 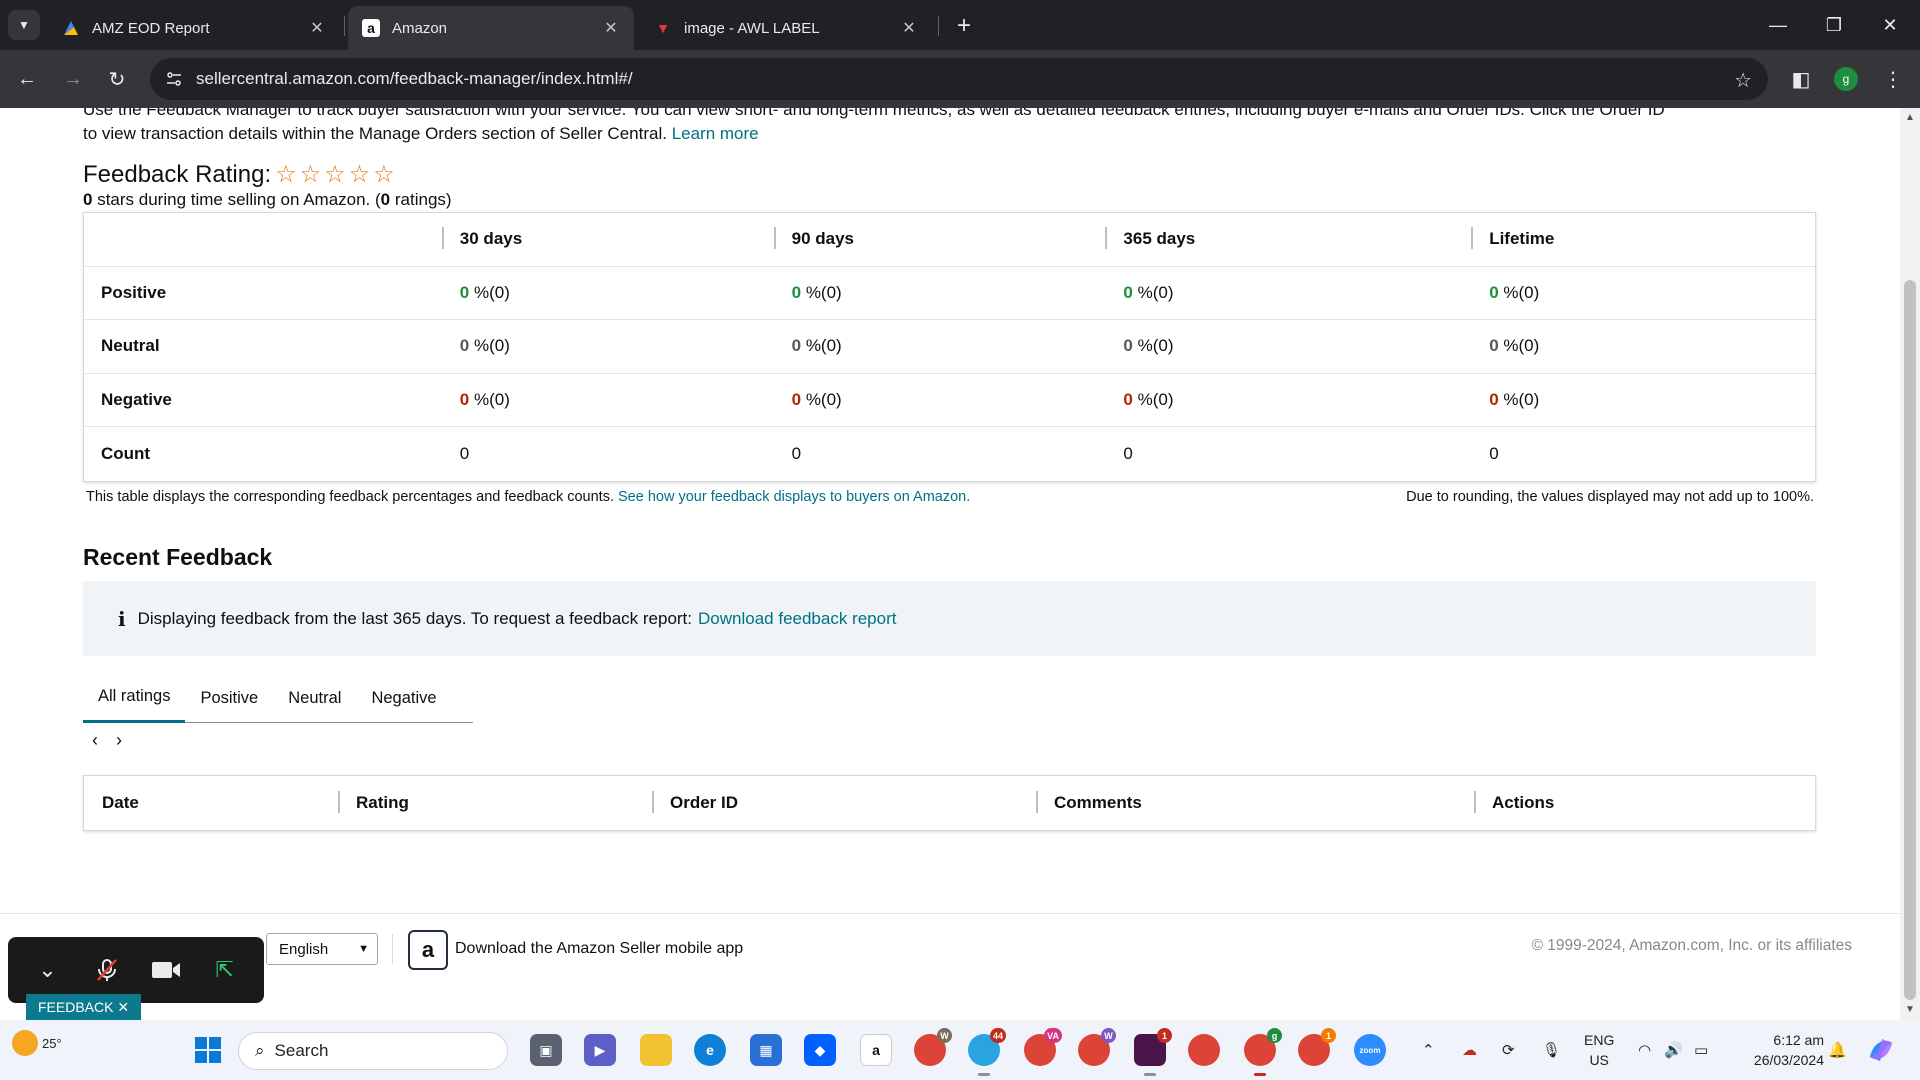 What do you see at coordinates (229, 698) in the screenshot?
I see `tab-positive: Positive` at bounding box center [229, 698].